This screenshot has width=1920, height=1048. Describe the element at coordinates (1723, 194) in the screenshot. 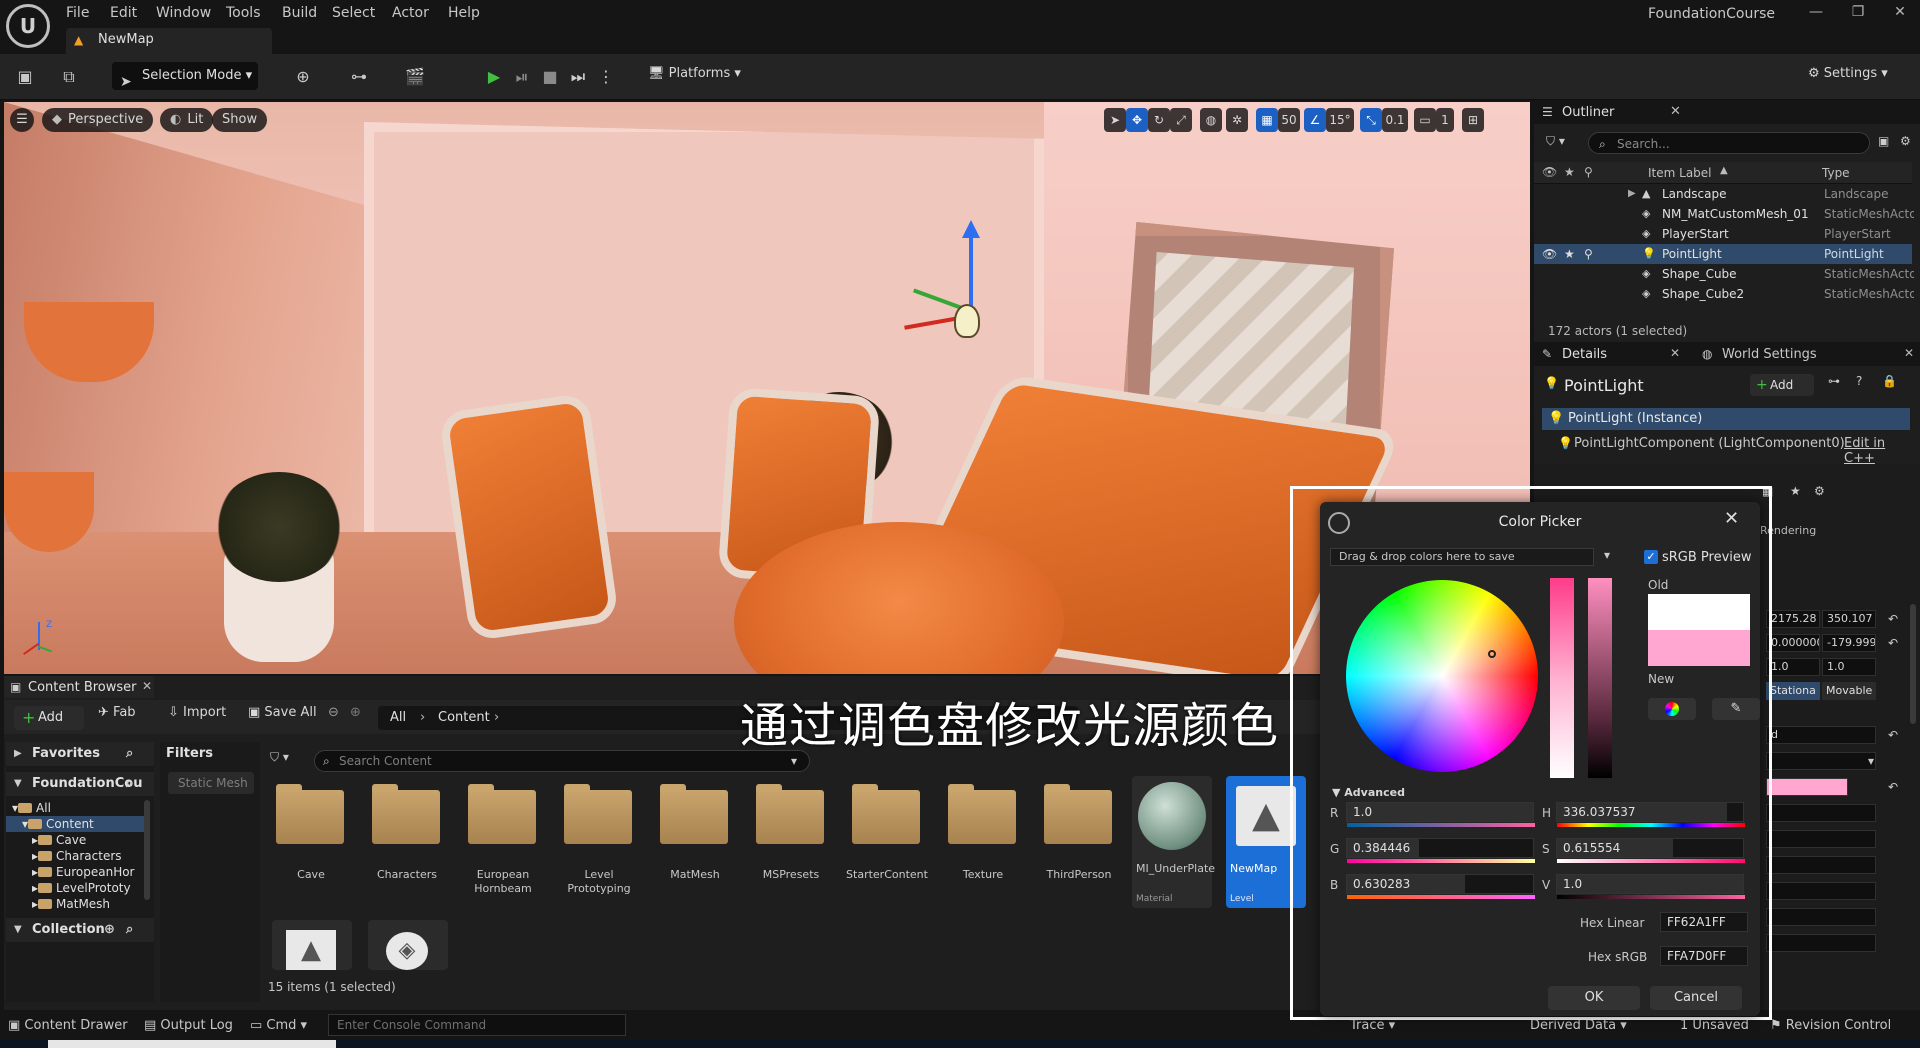

I see `outliner-row: ▶ ▲ Landscape Landscape` at that location.